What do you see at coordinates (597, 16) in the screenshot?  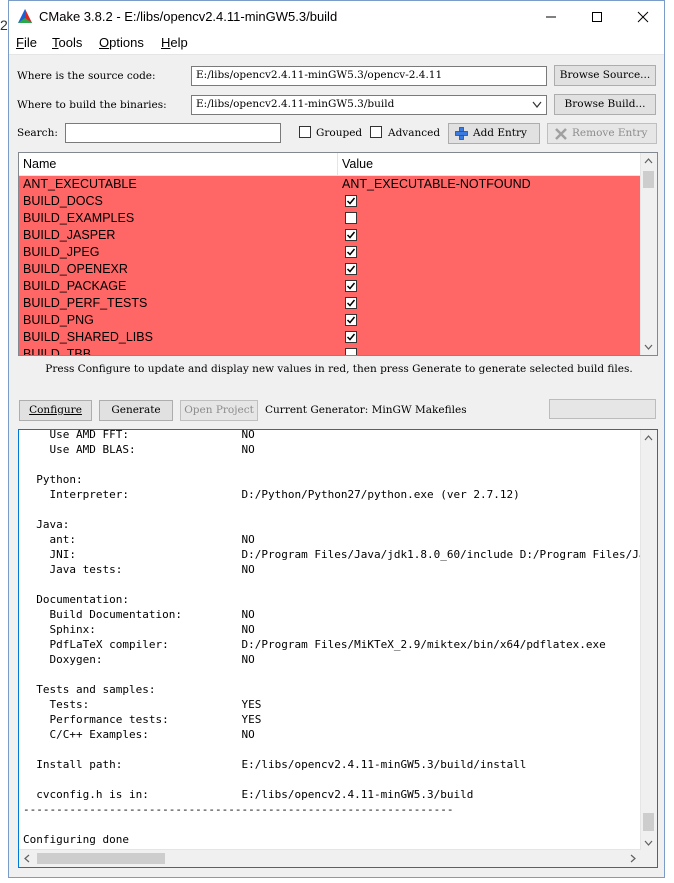 I see `maximize-button` at bounding box center [597, 16].